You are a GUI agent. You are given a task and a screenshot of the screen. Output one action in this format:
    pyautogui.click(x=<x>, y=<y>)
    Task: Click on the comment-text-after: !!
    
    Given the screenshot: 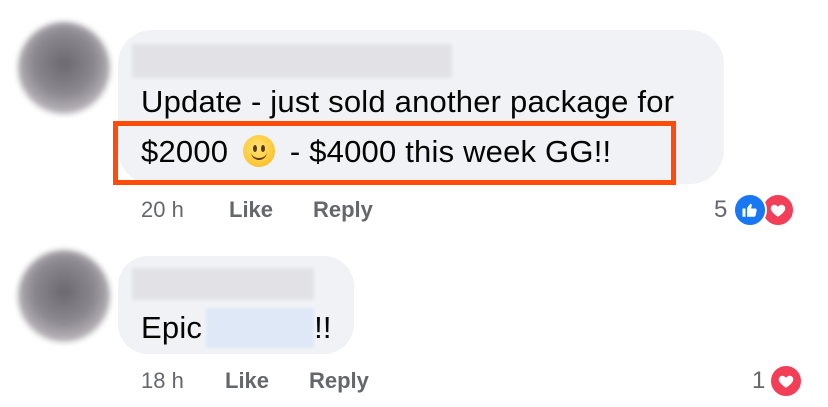 What is the action you would take?
    pyautogui.click(x=323, y=327)
    